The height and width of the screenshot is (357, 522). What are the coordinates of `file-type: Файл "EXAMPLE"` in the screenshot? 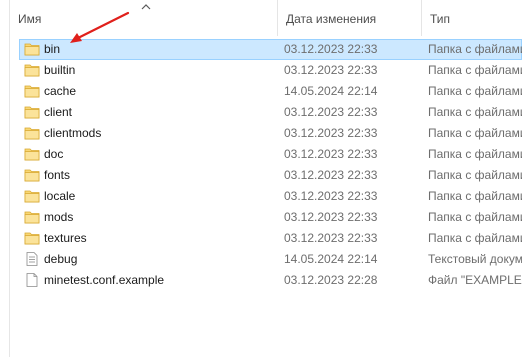 It's located at (475, 280).